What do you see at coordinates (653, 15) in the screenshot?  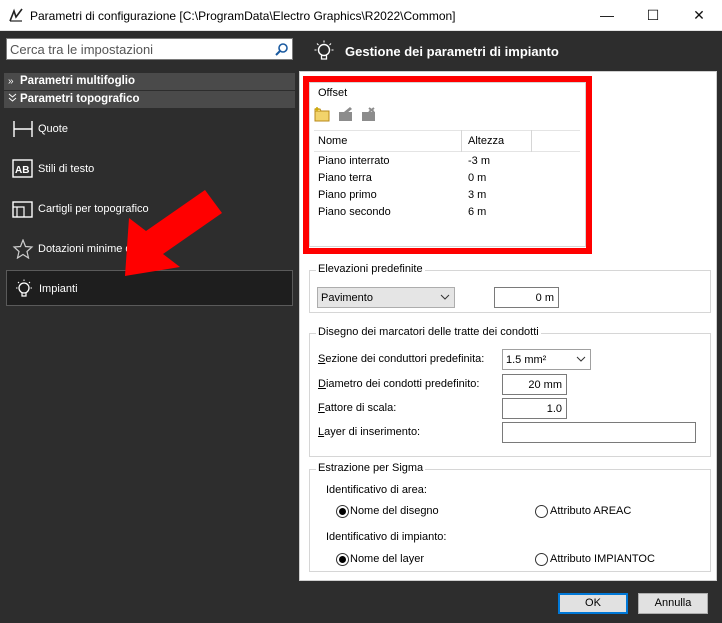 I see `maximize-button: ☐` at bounding box center [653, 15].